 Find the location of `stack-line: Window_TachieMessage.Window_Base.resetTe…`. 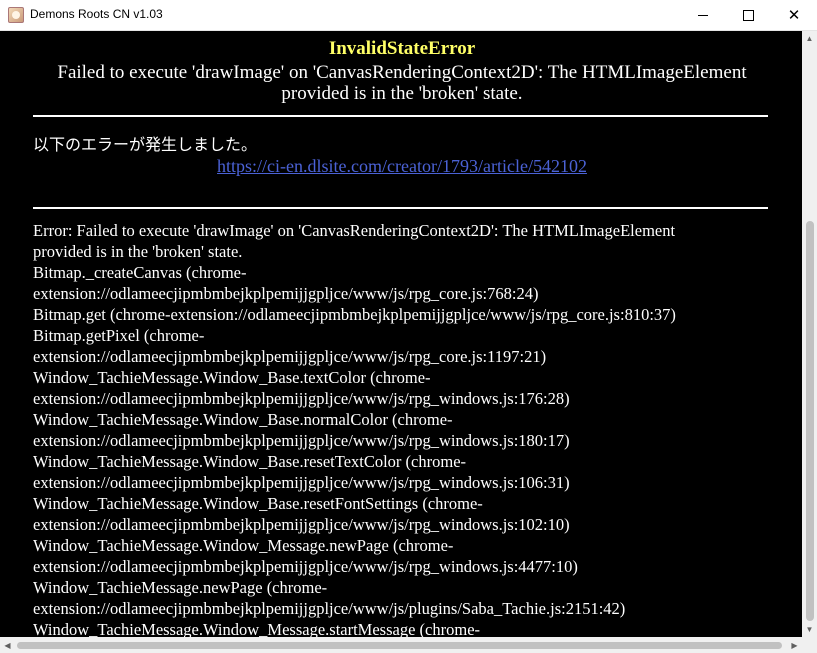

stack-line: Window_TachieMessage.Window_Base.resetTe… is located at coordinates (250, 461).